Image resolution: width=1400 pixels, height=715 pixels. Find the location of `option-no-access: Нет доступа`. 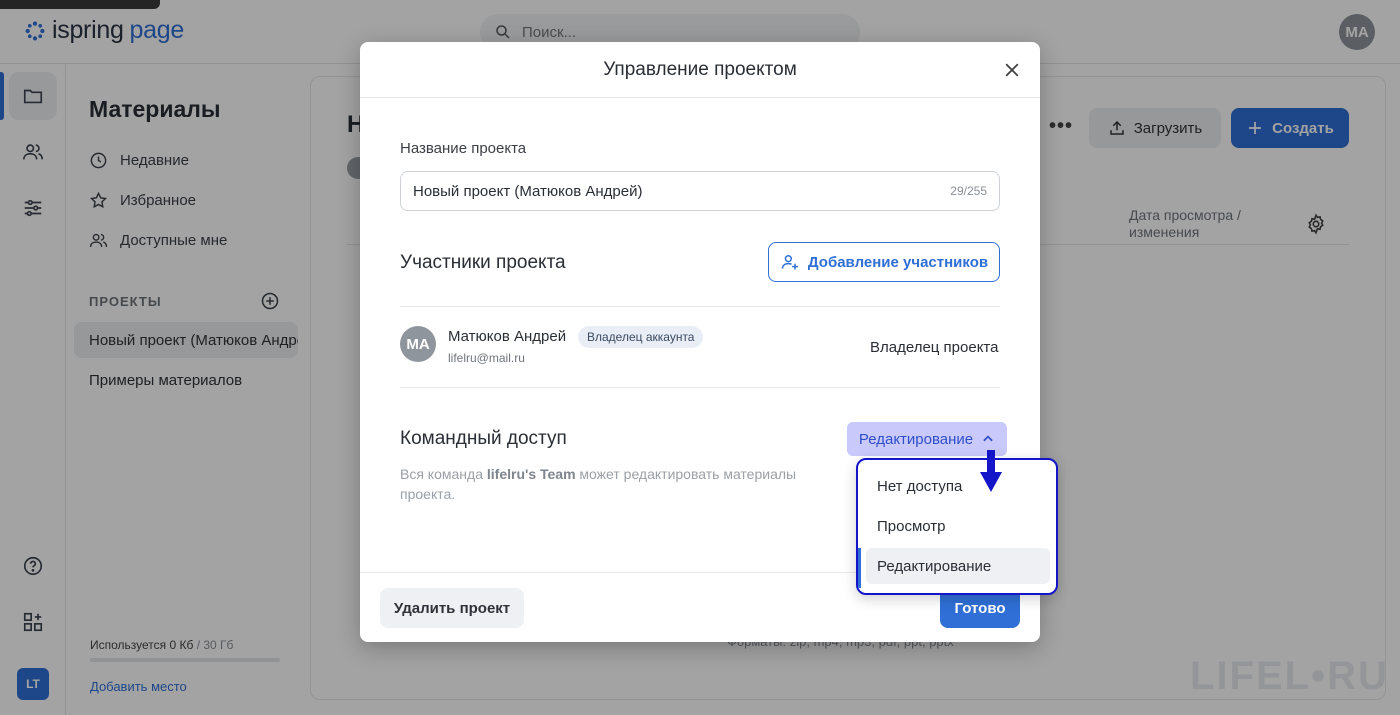

option-no-access: Нет доступа is located at coordinates (958, 486).